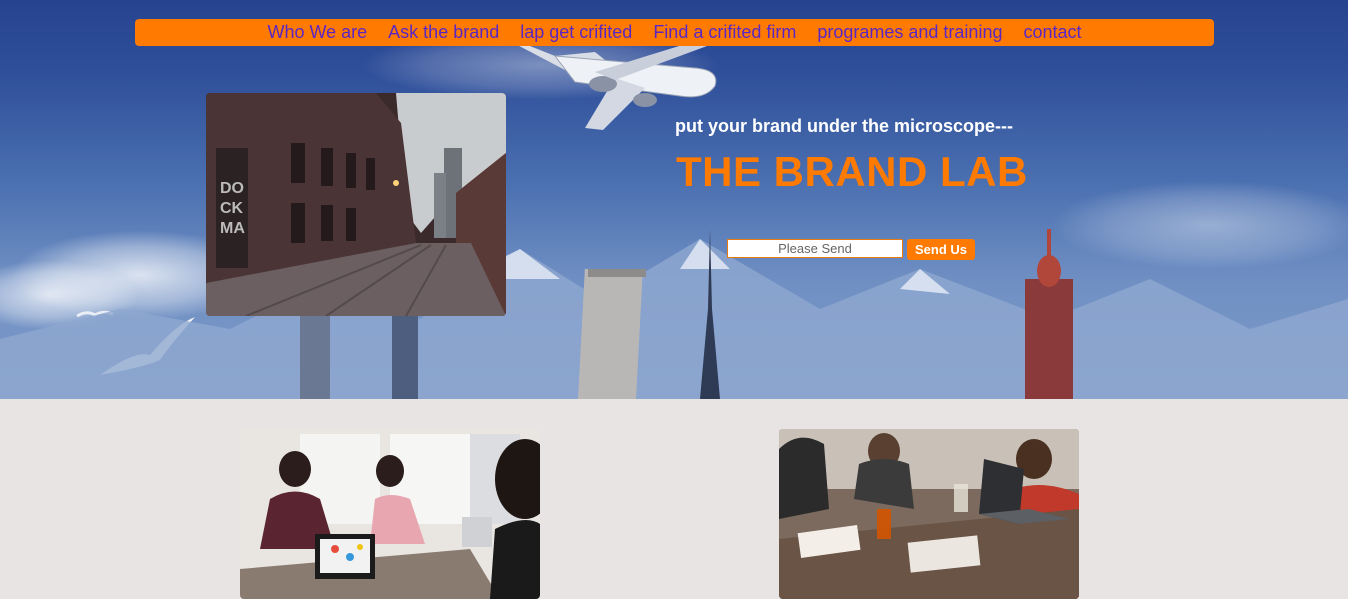  What do you see at coordinates (815, 248) in the screenshot?
I see `send-input` at bounding box center [815, 248].